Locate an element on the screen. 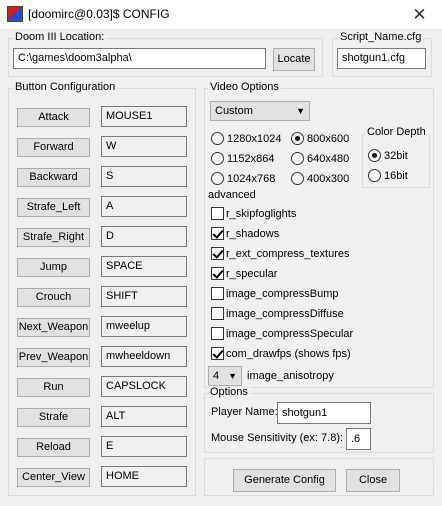 The image size is (442, 506). key-field-attack: MOUSE1 is located at coordinates (144, 116).